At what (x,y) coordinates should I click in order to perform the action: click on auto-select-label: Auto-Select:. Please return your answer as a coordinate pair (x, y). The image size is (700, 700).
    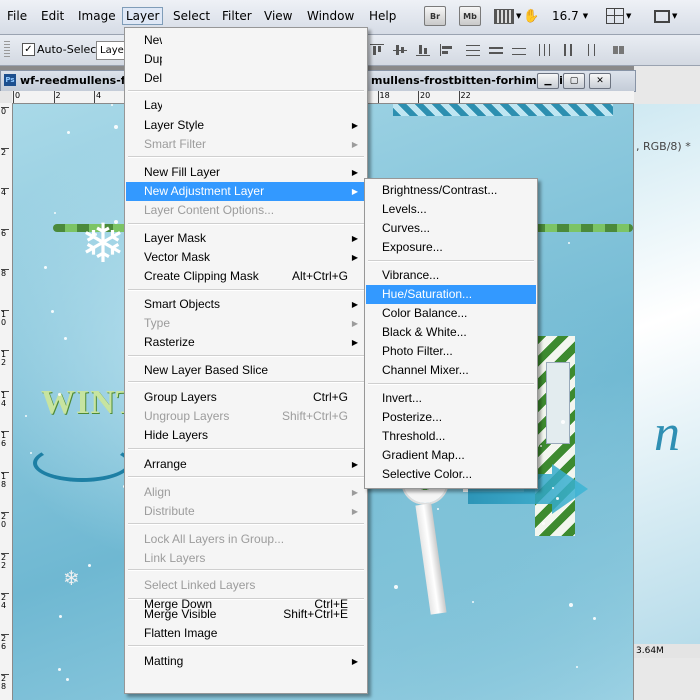
    Looking at the image, I should click on (71, 49).